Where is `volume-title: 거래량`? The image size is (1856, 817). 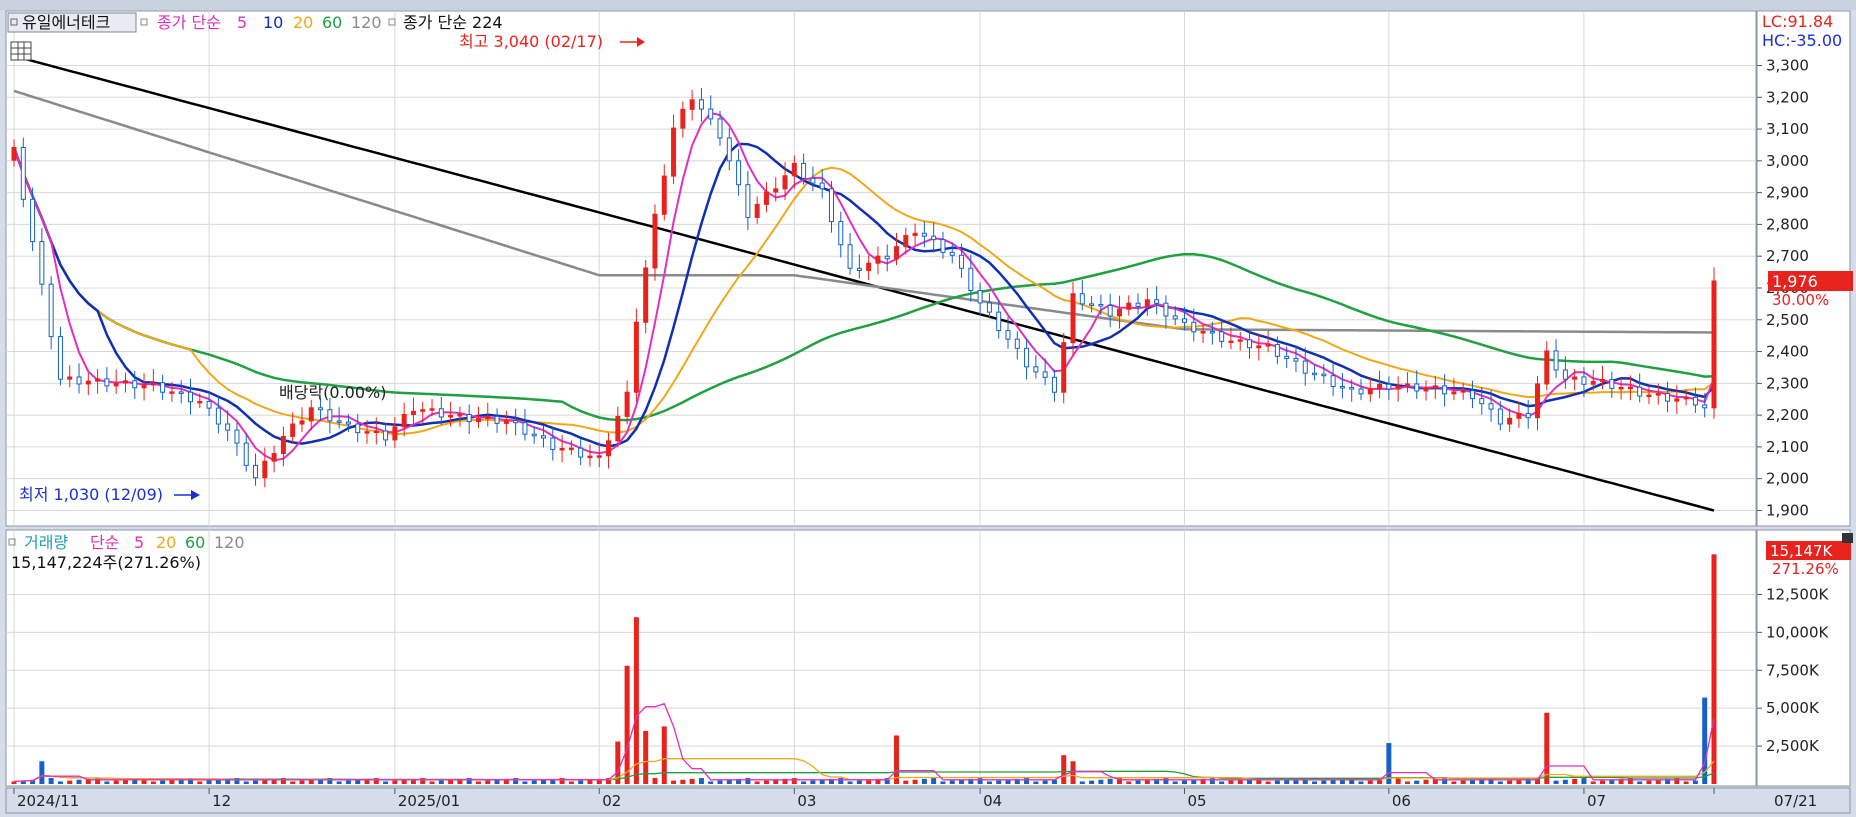 volume-title: 거래량 is located at coordinates (46, 542).